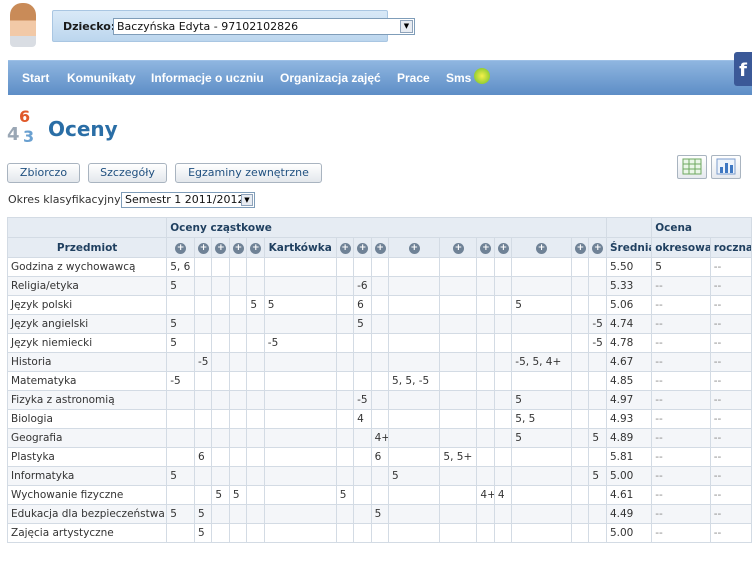 This screenshot has height=575, width=752. What do you see at coordinates (24, 117) in the screenshot?
I see `svg-text: 6` at bounding box center [24, 117].